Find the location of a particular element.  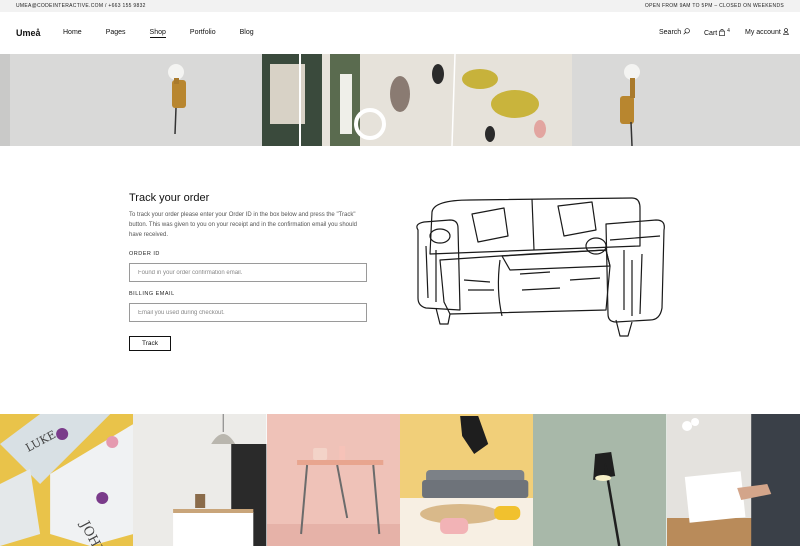

billing-email-label: BILLING EMAIL is located at coordinates (152, 294).